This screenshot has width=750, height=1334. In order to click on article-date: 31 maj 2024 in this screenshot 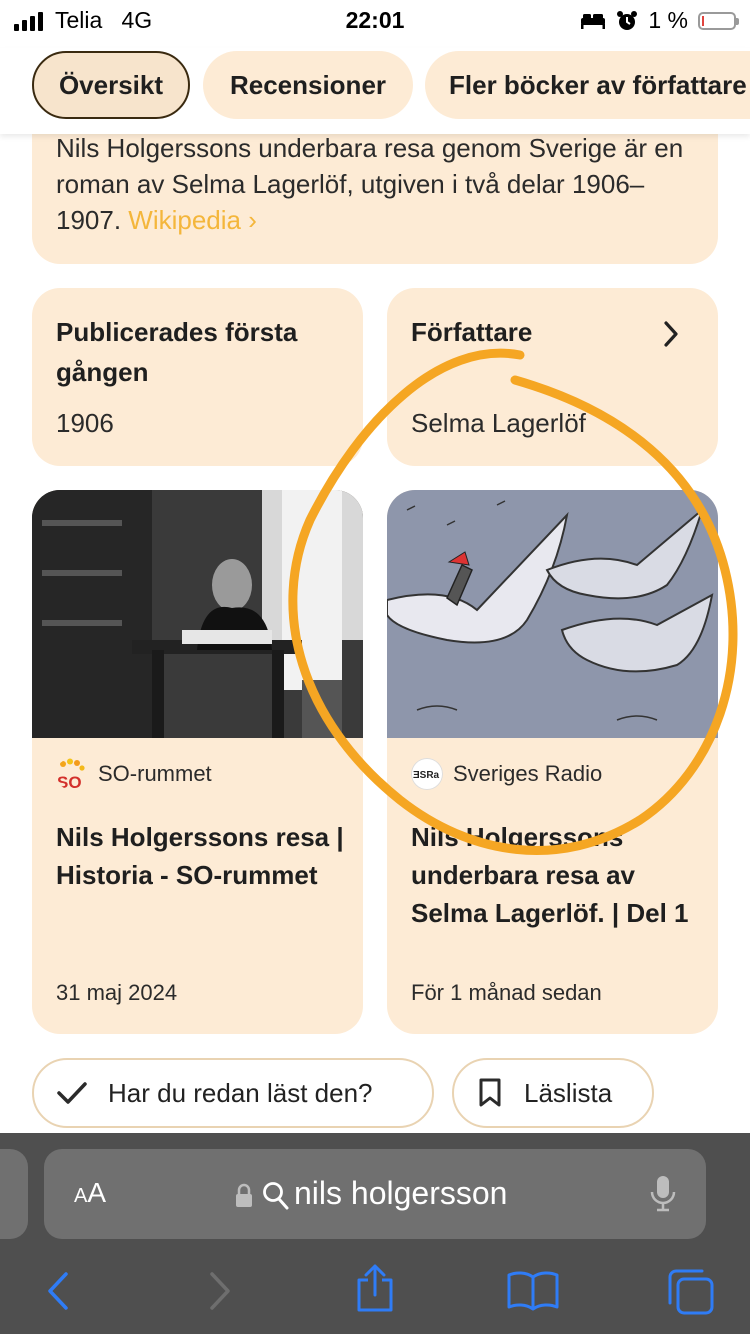, I will do `click(117, 992)`.